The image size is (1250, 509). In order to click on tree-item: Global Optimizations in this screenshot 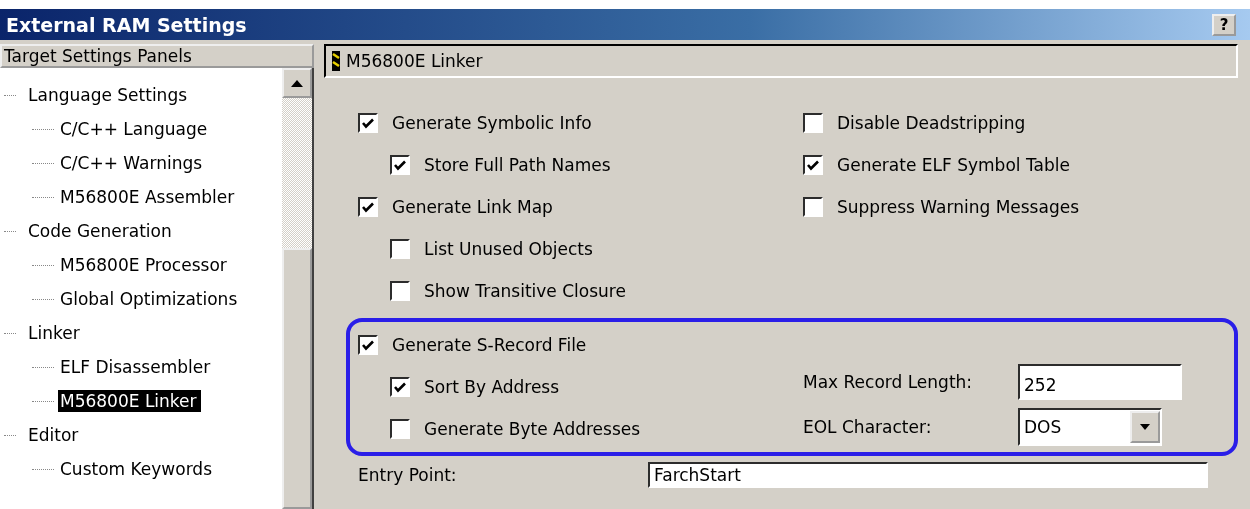, I will do `click(150, 299)`.